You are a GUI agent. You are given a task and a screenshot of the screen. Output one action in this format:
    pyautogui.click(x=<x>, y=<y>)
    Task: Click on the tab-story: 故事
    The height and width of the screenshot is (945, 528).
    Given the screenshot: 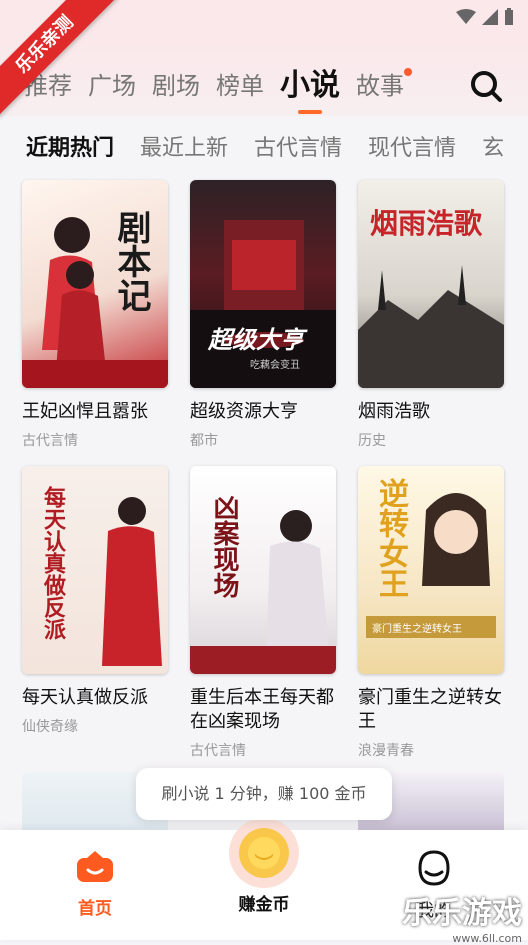 What is the action you would take?
    pyautogui.click(x=384, y=85)
    